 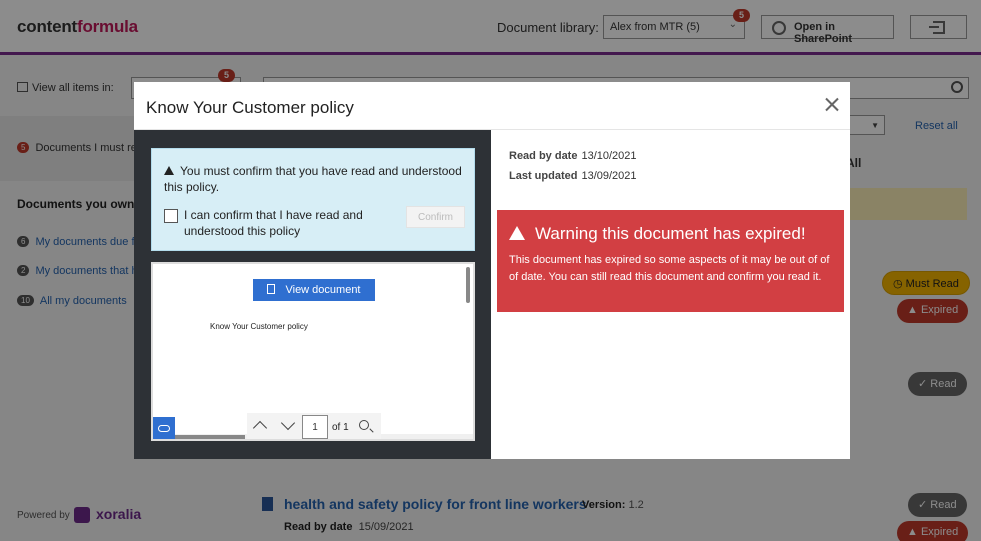 I want to click on close-icon, so click(x=832, y=104).